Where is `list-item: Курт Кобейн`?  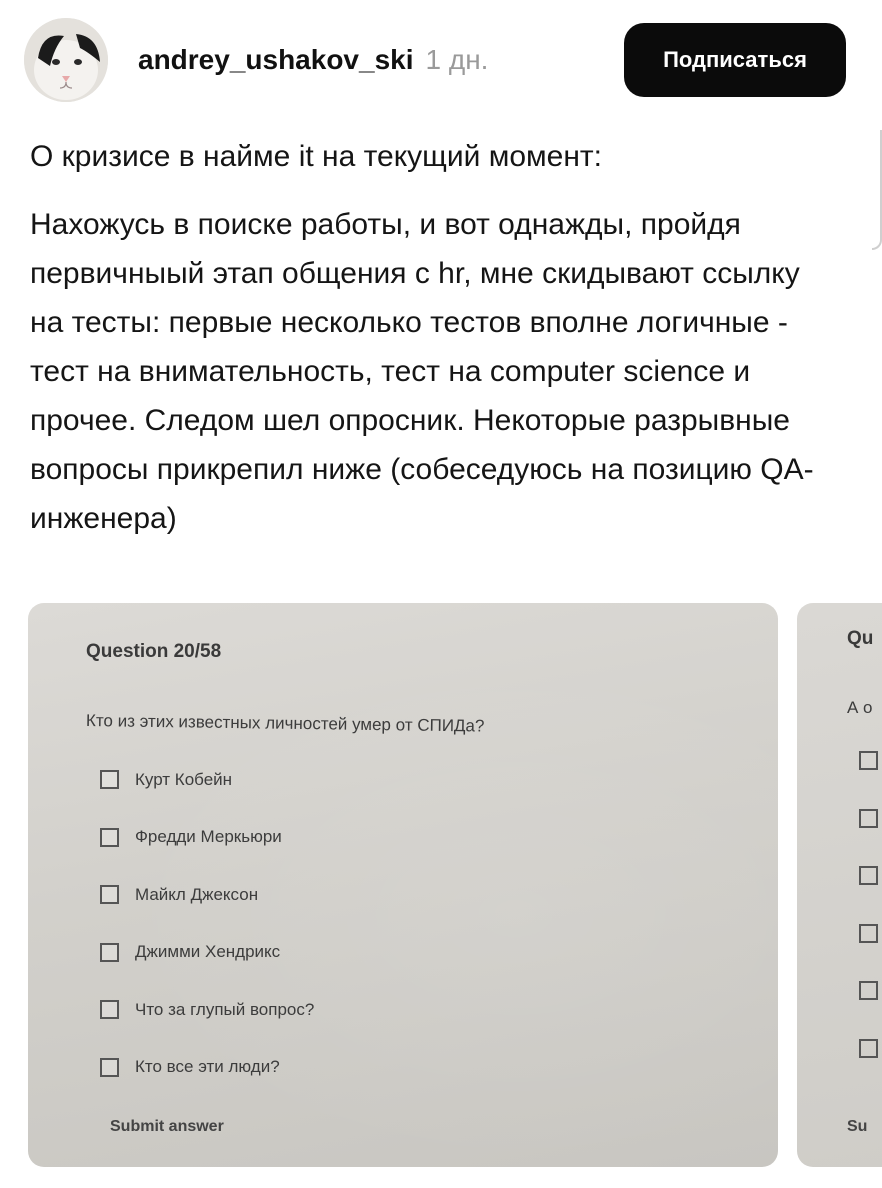 list-item: Курт Кобейн is located at coordinates (207, 780).